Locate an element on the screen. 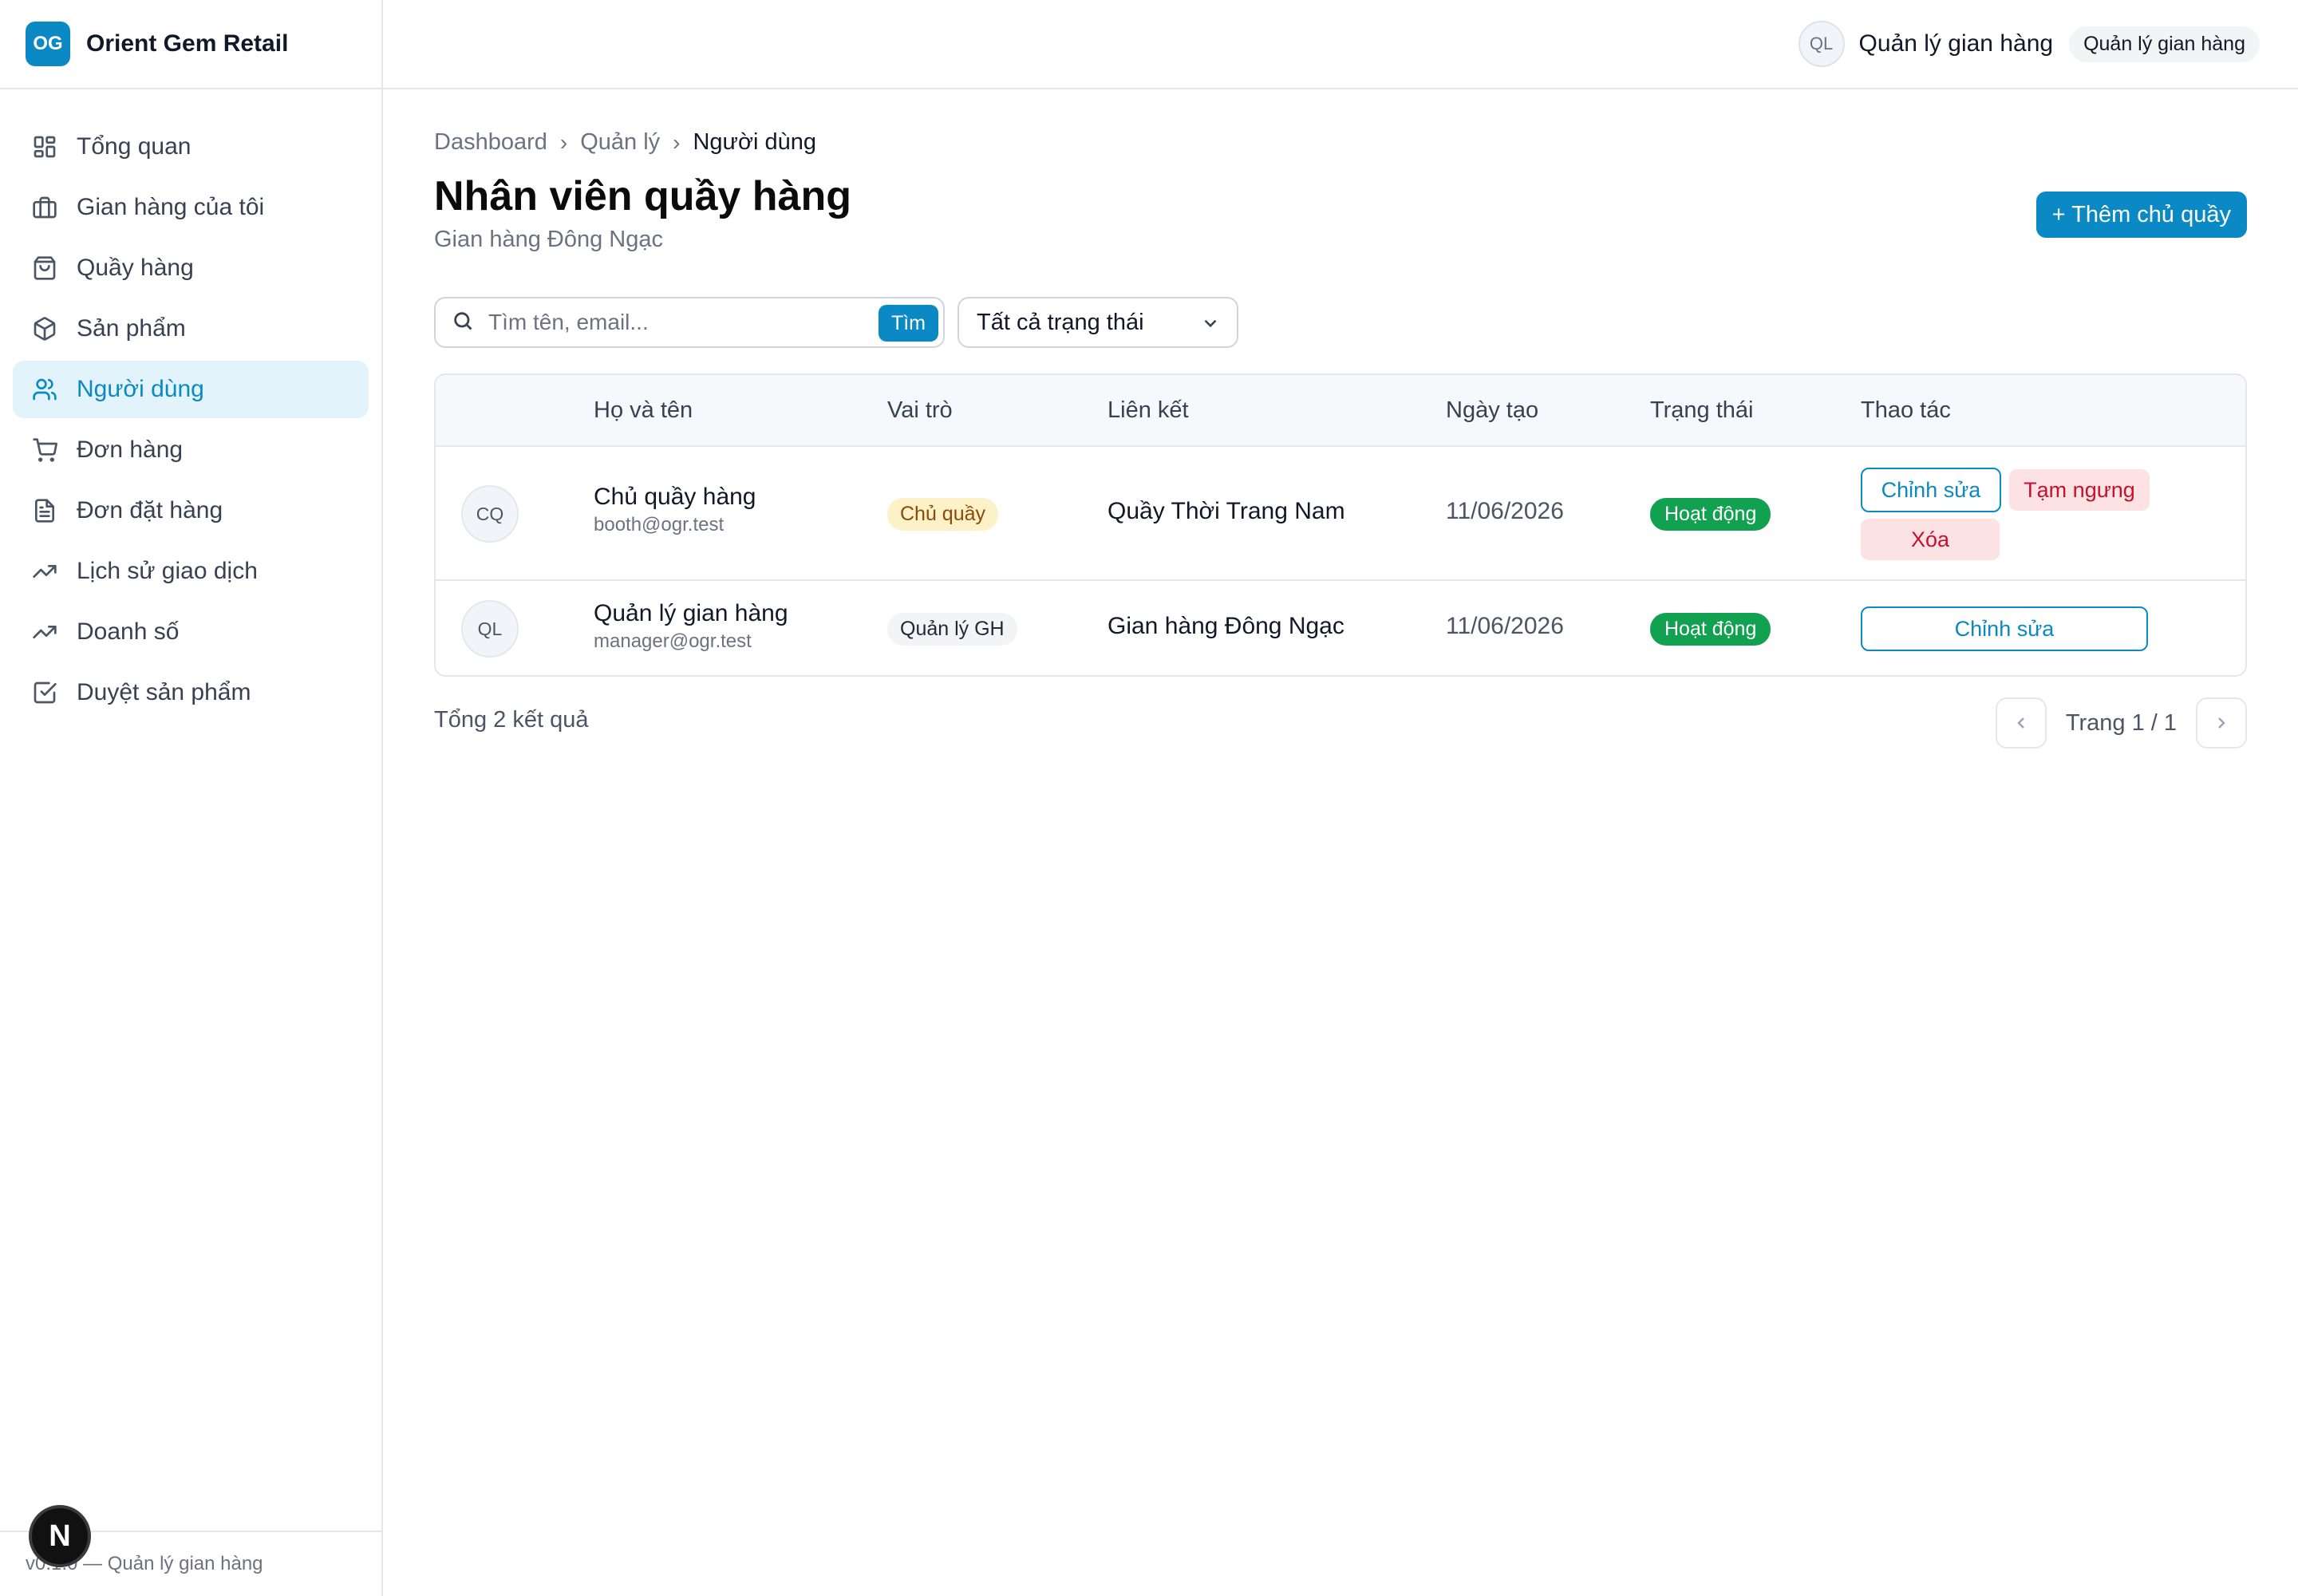 This screenshot has width=2298, height=1596. user-menu: QL Quản lý gian hàng Quản lý gian hàng is located at coordinates (2029, 44).